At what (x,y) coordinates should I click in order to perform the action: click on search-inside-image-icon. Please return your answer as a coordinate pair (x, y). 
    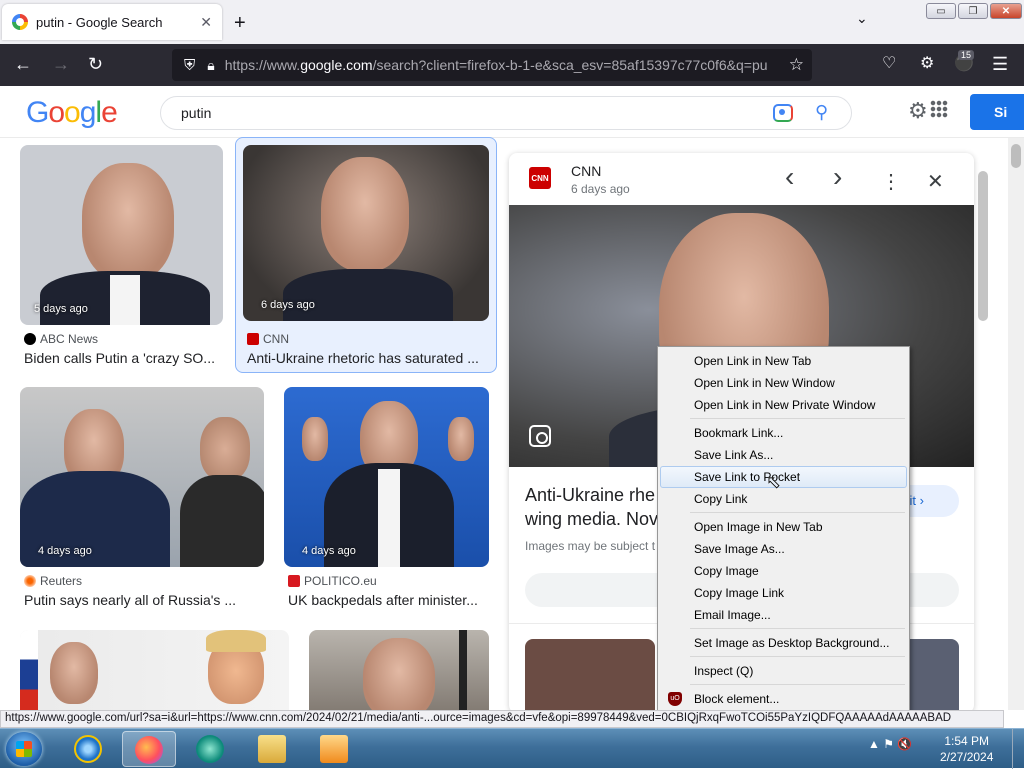
    Looking at the image, I should click on (540, 436).